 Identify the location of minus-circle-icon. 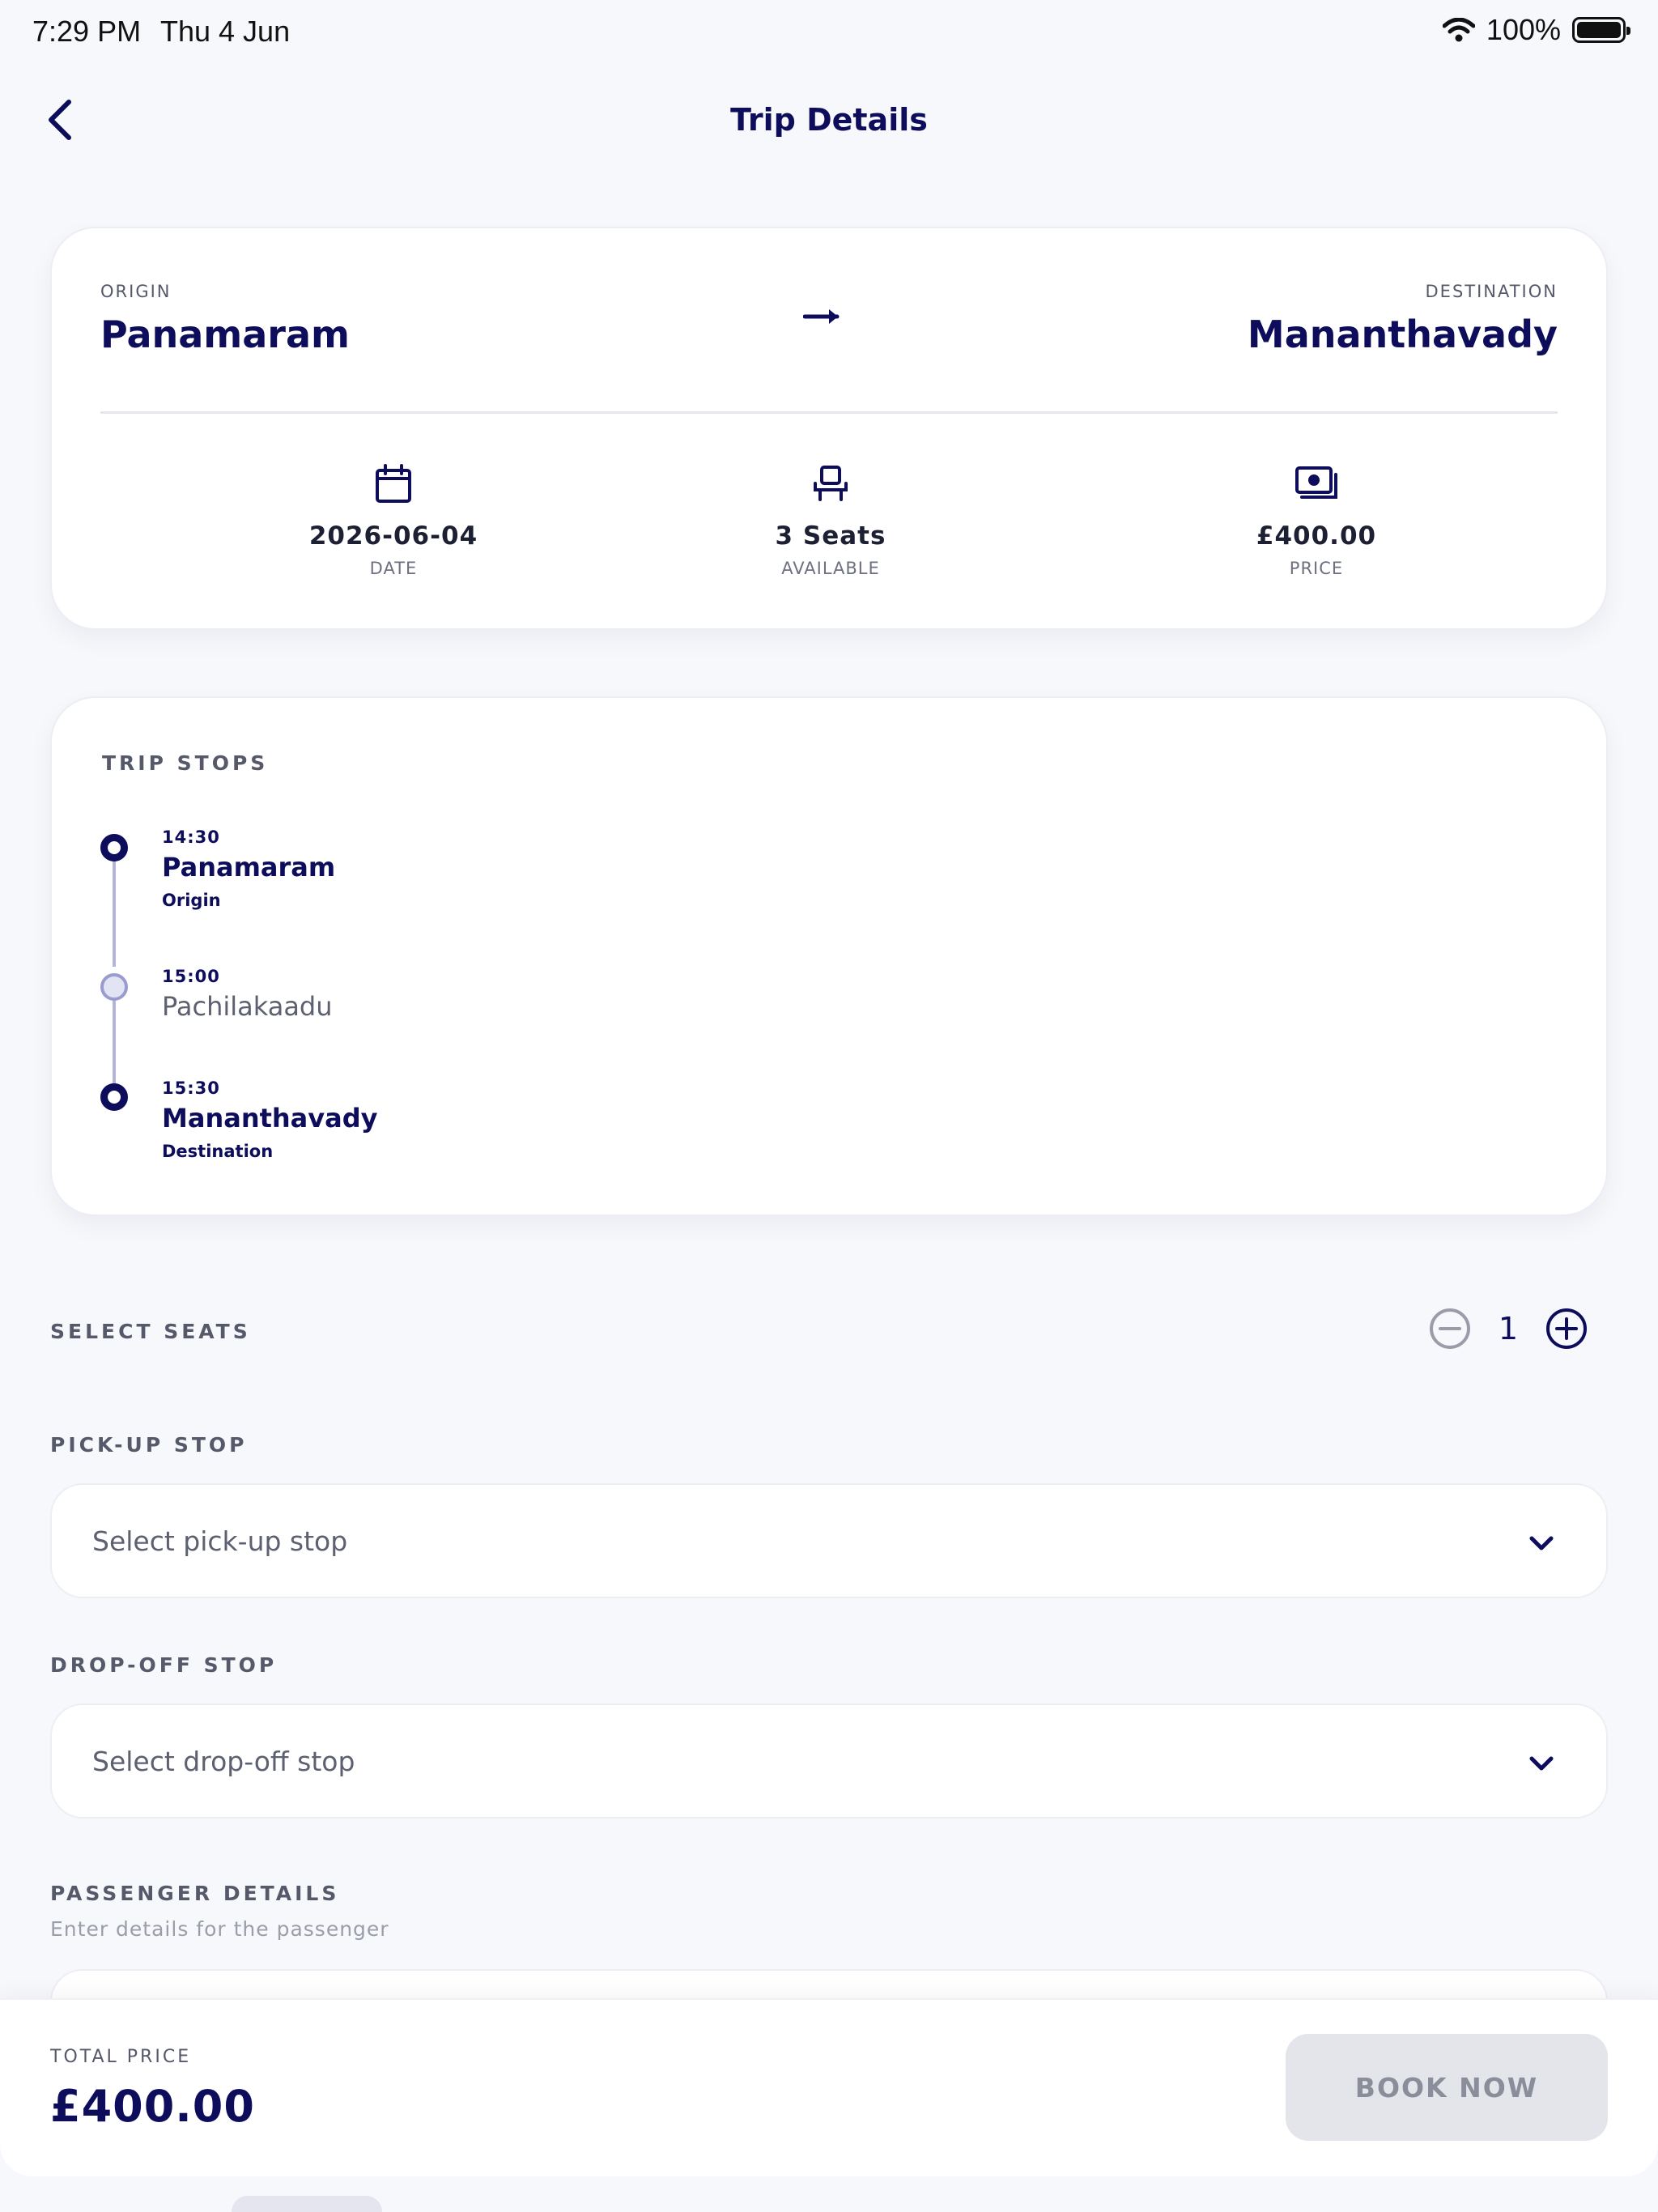
(1450, 1329).